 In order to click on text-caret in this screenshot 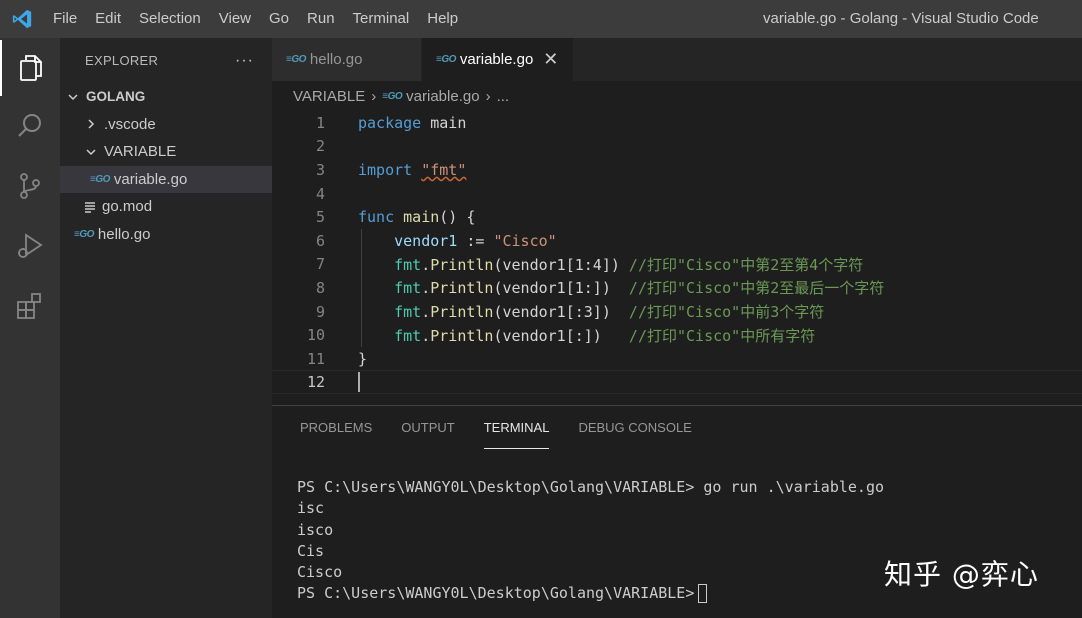, I will do `click(359, 382)`.